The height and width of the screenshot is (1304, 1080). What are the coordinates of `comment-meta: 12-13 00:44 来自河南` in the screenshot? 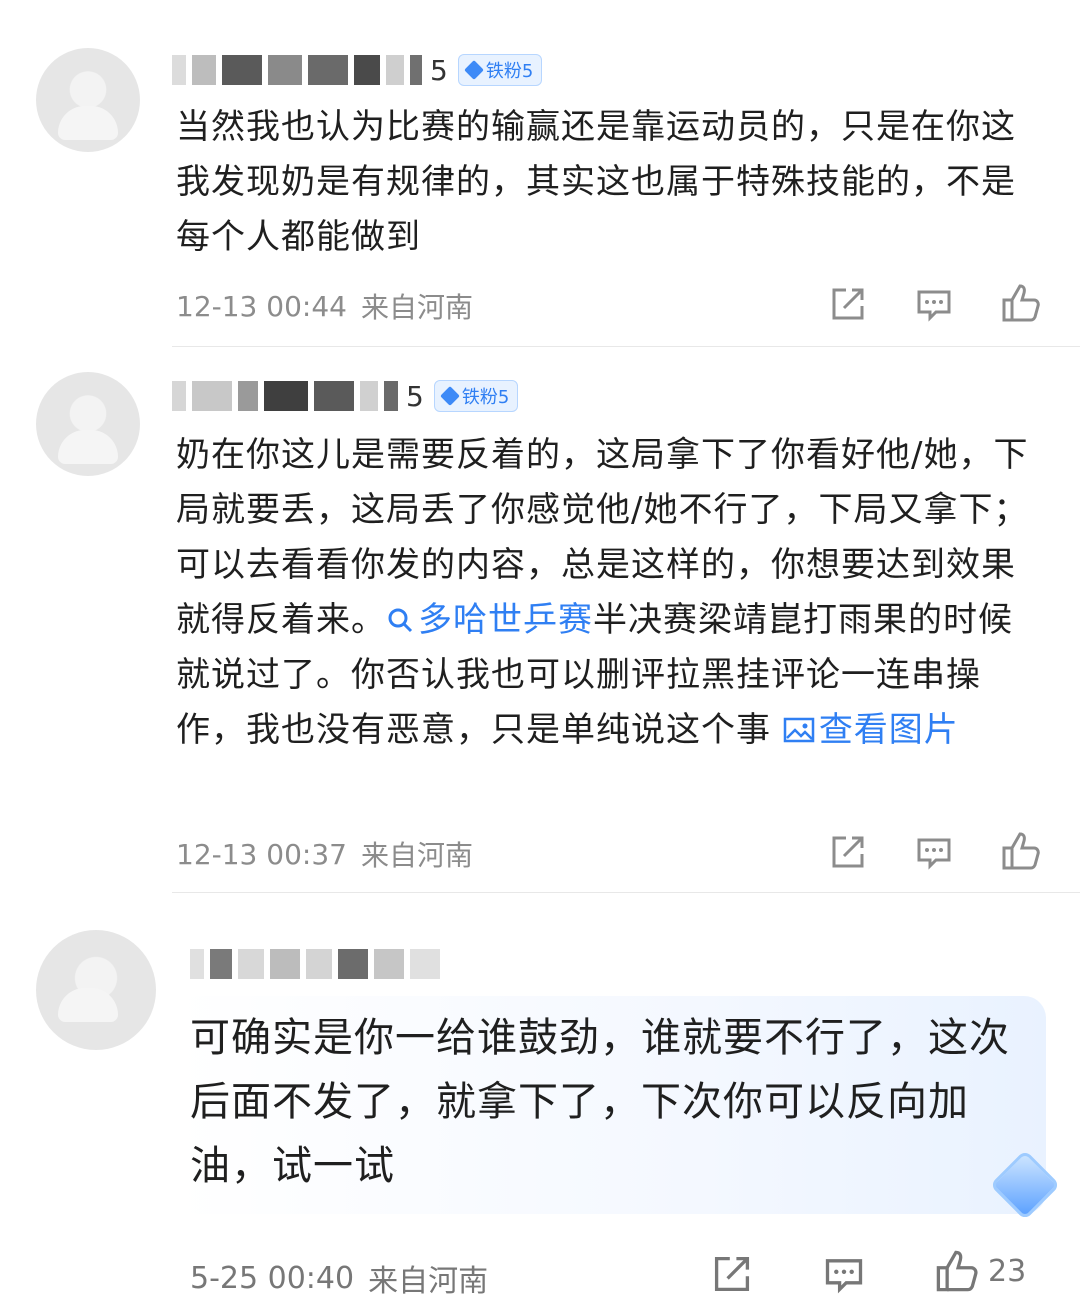 It's located at (324, 306).